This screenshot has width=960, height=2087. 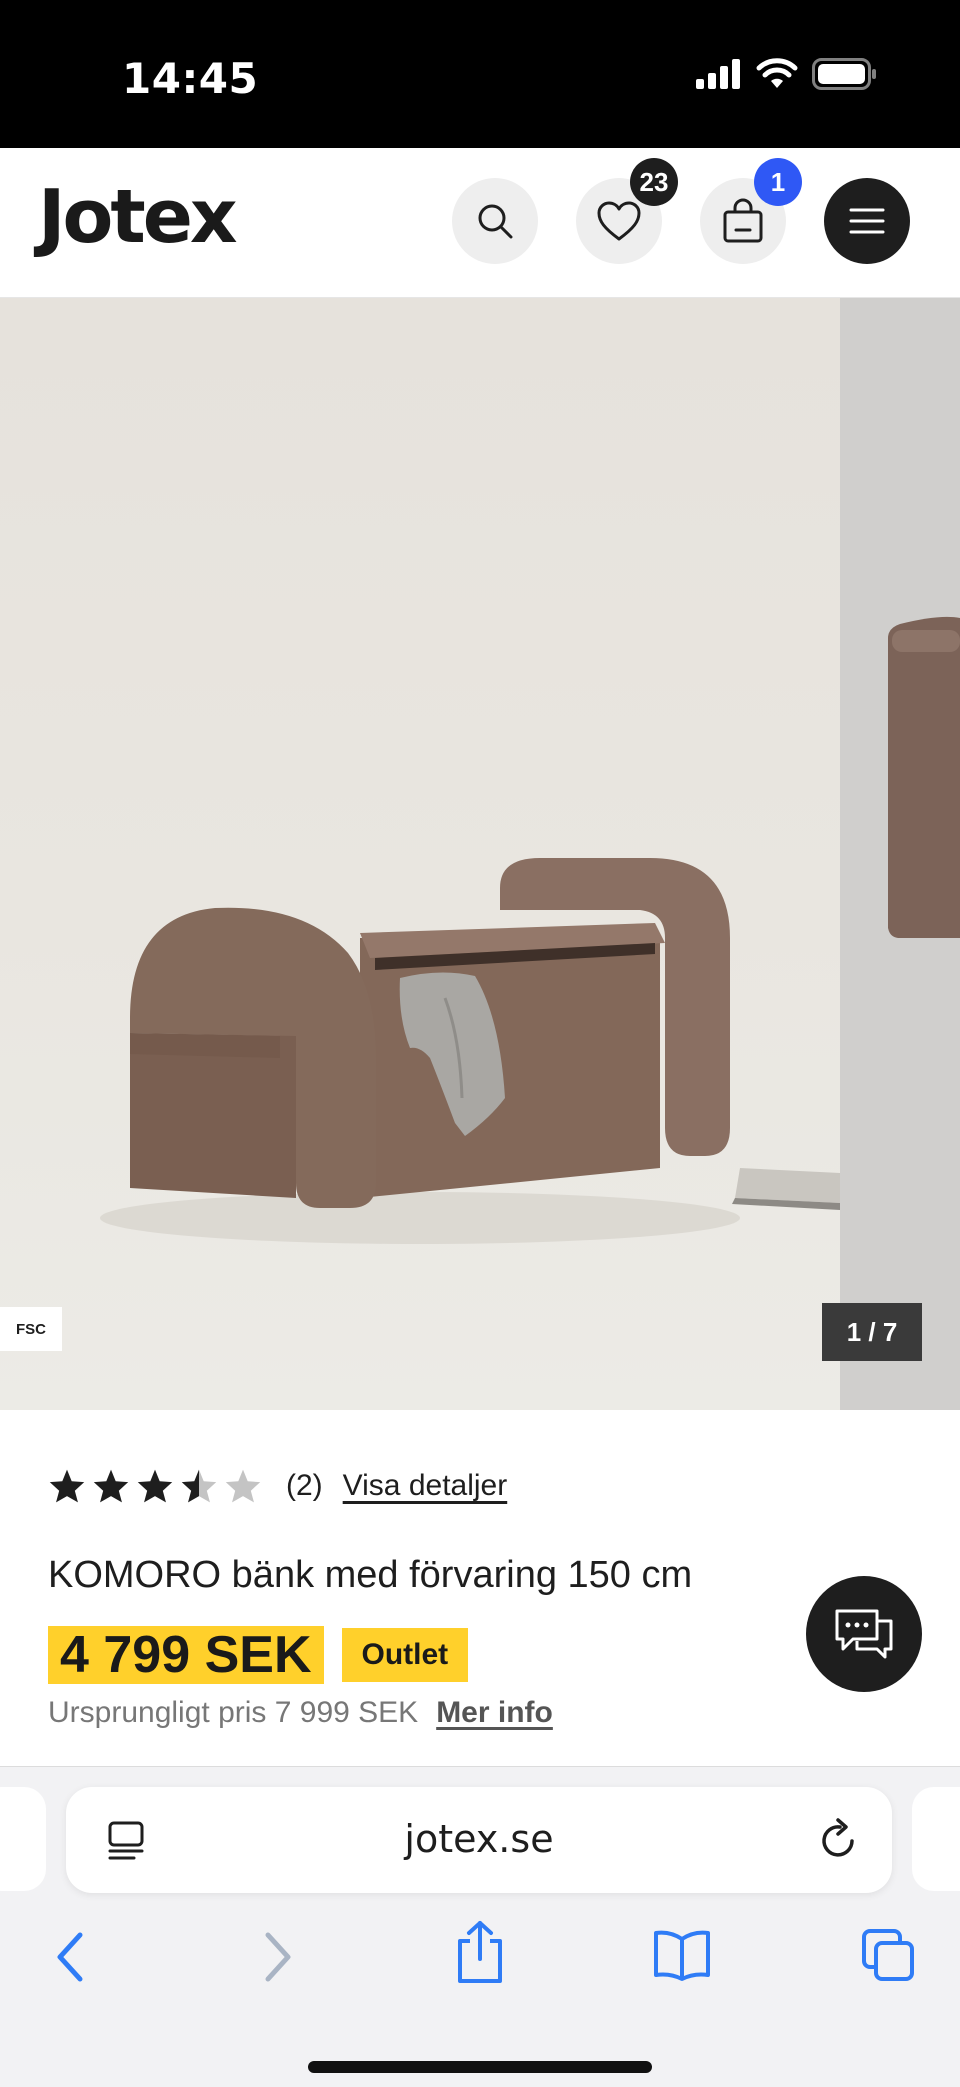 I want to click on half-star-icon, so click(x=199, y=1486).